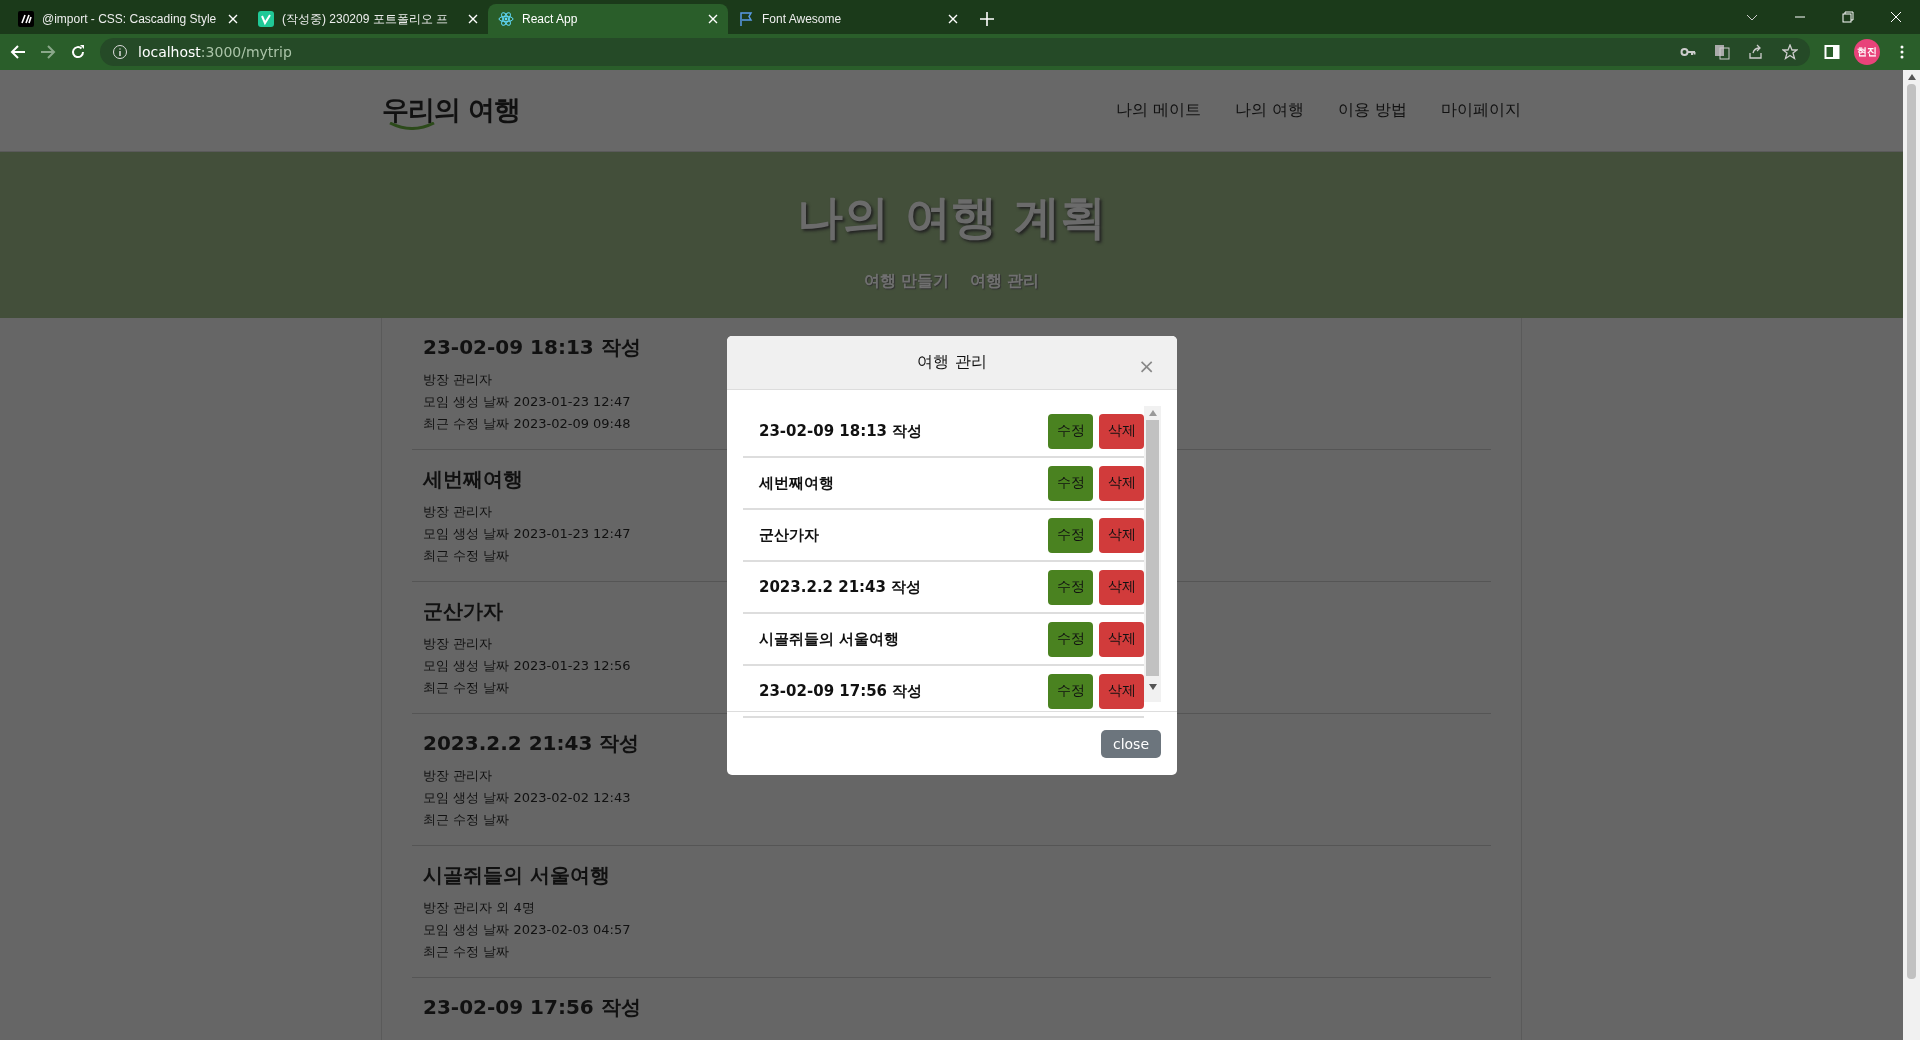 The width and height of the screenshot is (1920, 1040). I want to click on trip-title: 23-02-09 18:13 작성, so click(532, 347).